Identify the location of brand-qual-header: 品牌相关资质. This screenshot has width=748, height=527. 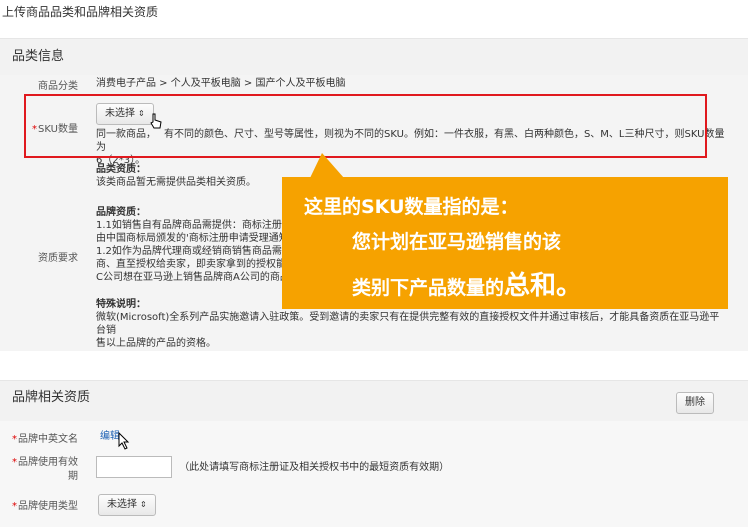
(374, 401).